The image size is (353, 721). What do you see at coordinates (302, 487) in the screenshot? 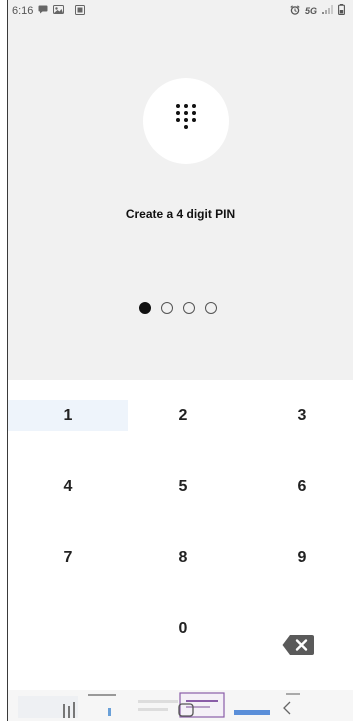
I see `key-6: 6` at bounding box center [302, 487].